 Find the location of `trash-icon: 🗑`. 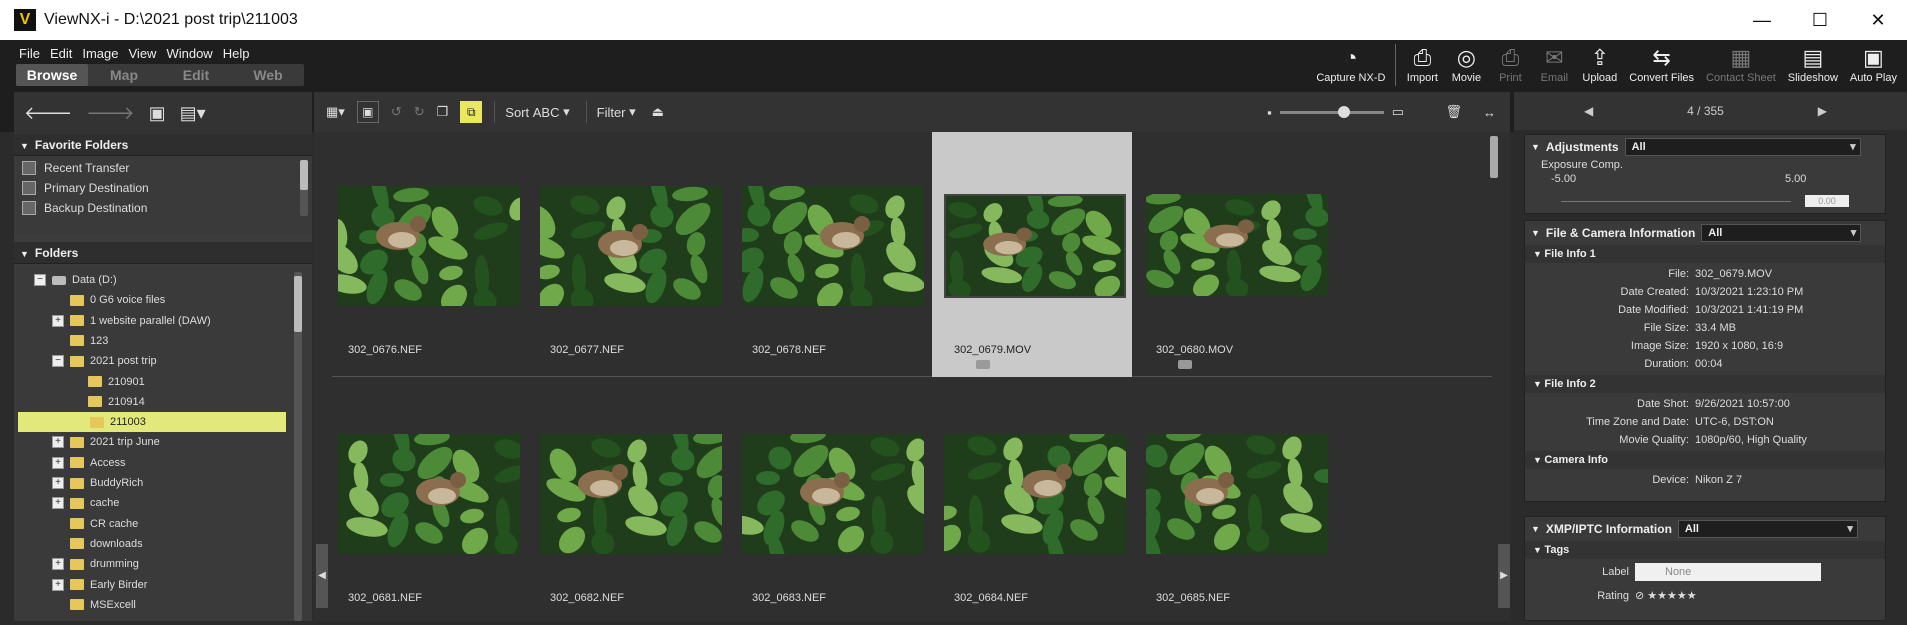

trash-icon: 🗑 is located at coordinates (1453, 112).